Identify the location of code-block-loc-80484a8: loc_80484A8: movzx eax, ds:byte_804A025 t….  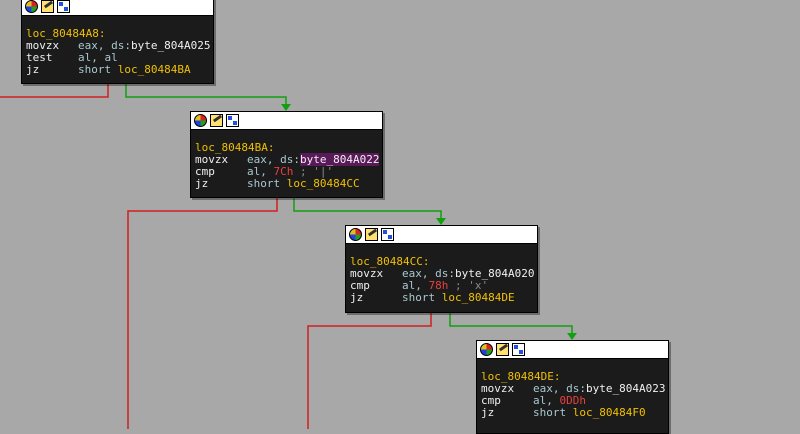
(117, 42).